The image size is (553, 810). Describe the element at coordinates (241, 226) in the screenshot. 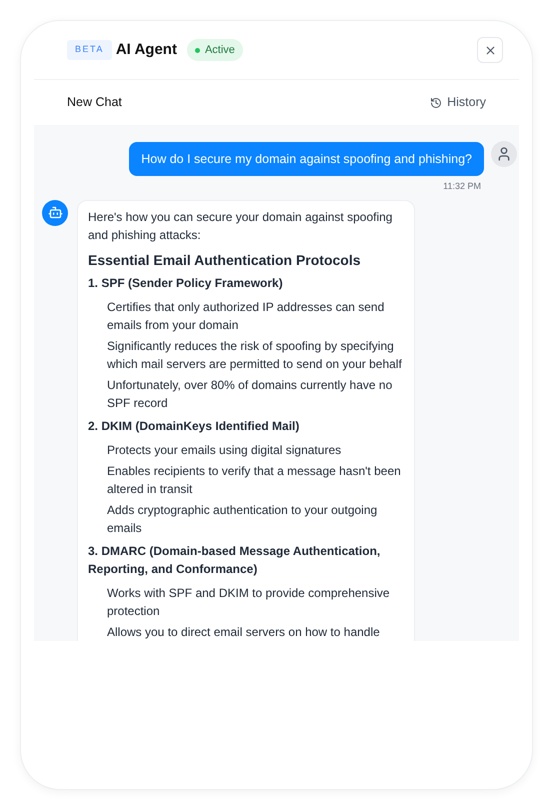

I see `intro-text: Here's how you can secure your domain against spoofing and phishing attacks:` at that location.